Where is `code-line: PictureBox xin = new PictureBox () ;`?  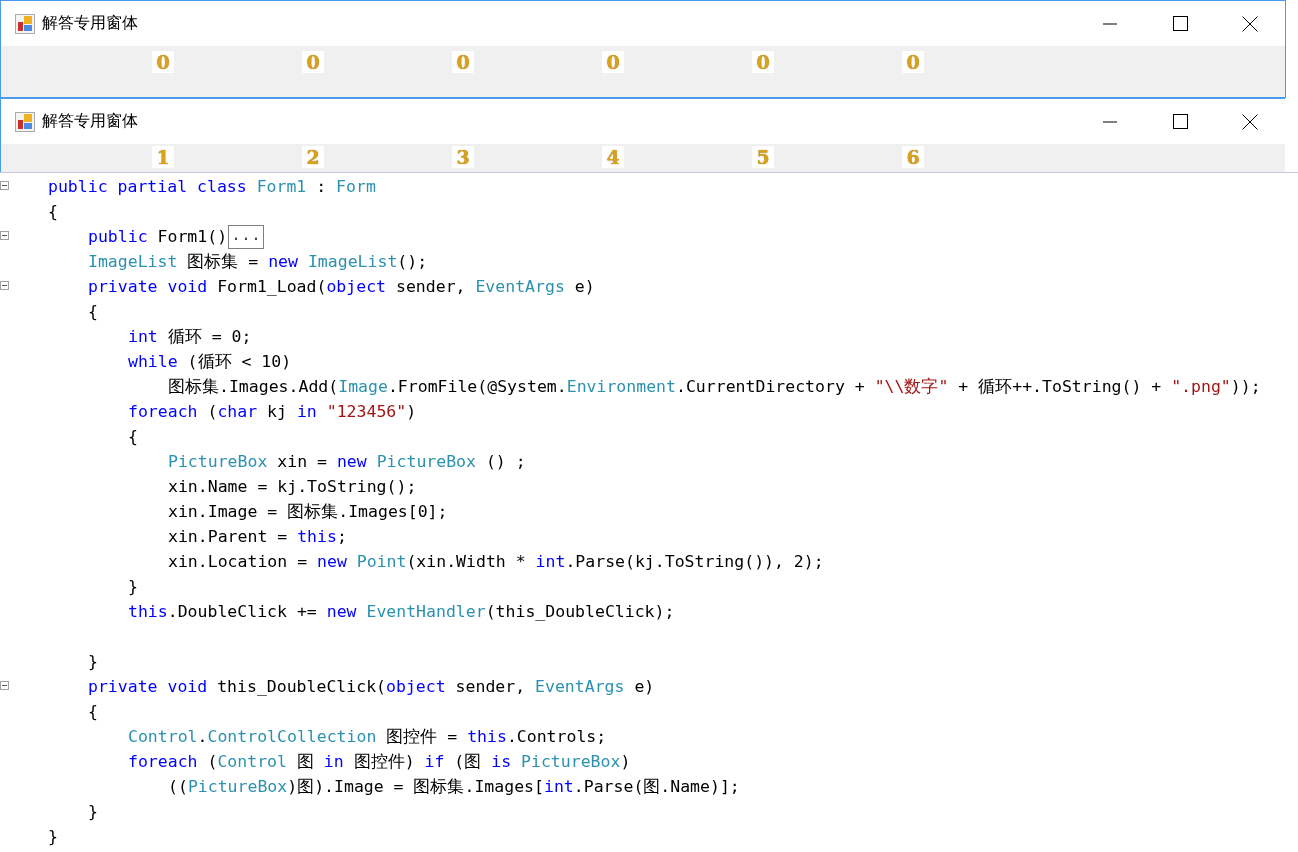 code-line: PictureBox xin = new PictureBox () ; is located at coordinates (347, 461).